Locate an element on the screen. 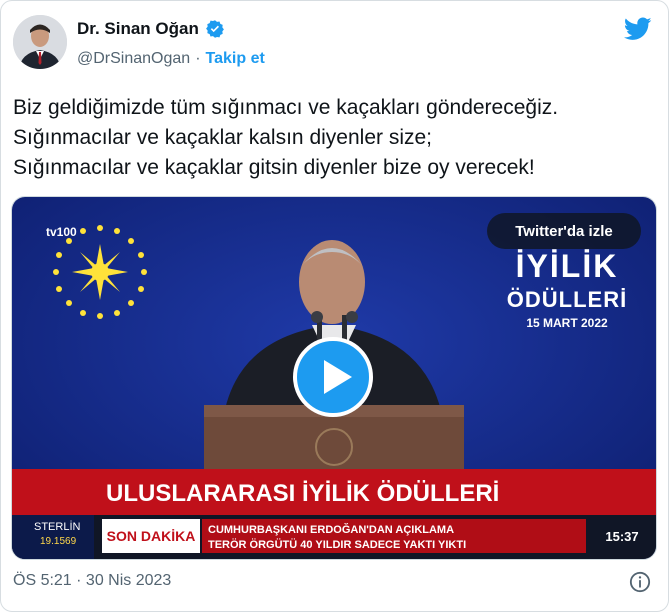  video-clock: 15:37 is located at coordinates (621, 536).